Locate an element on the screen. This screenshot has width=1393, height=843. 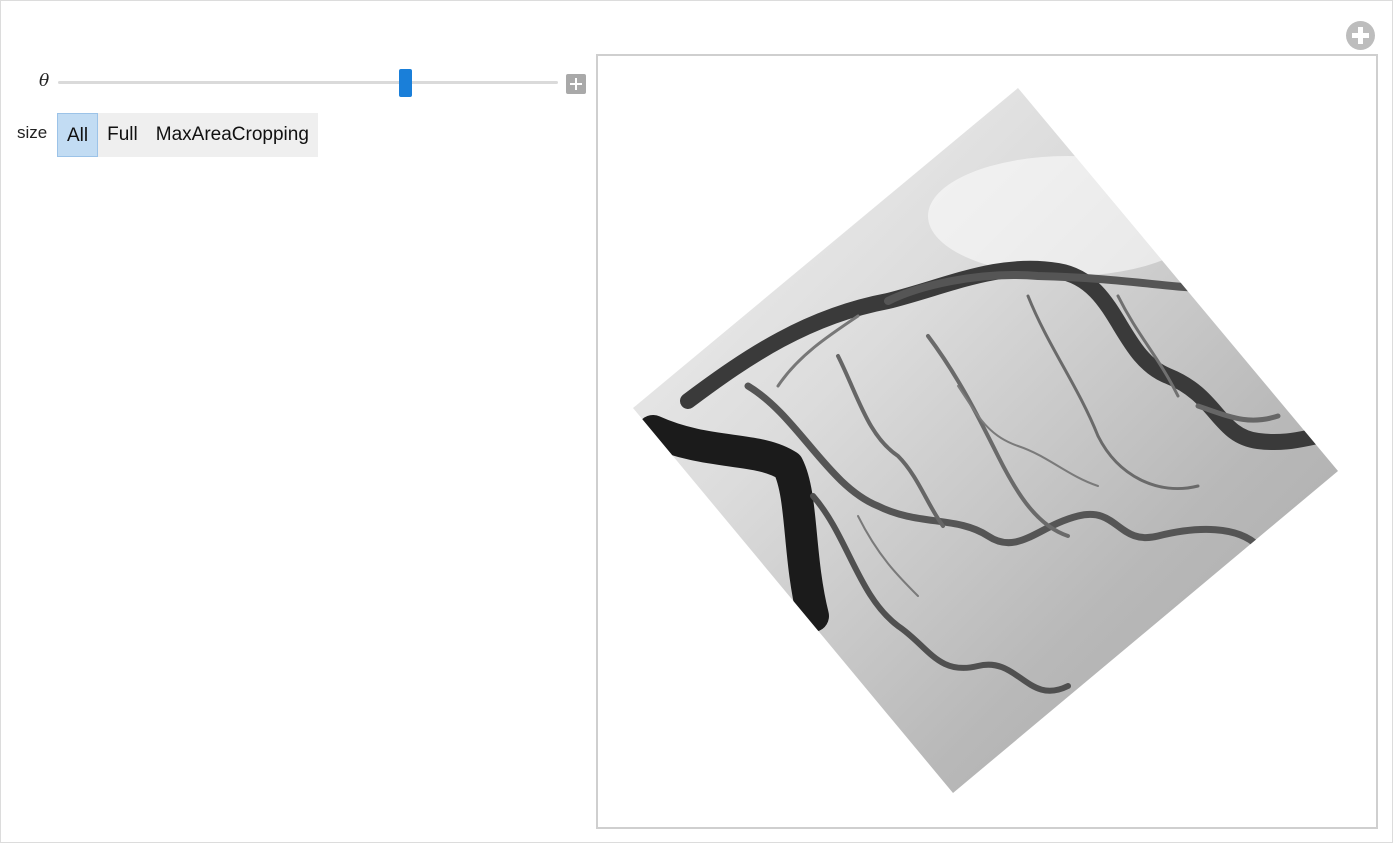
size-setter-bar: All Full MaxAreaCropping is located at coordinates (187, 135).